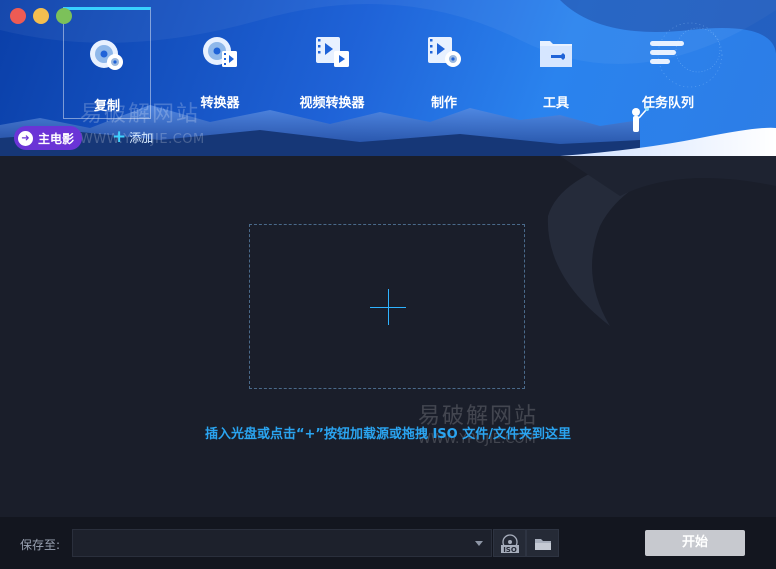 Image resolution: width=776 pixels, height=569 pixels. I want to click on start-button: 开始, so click(695, 543).